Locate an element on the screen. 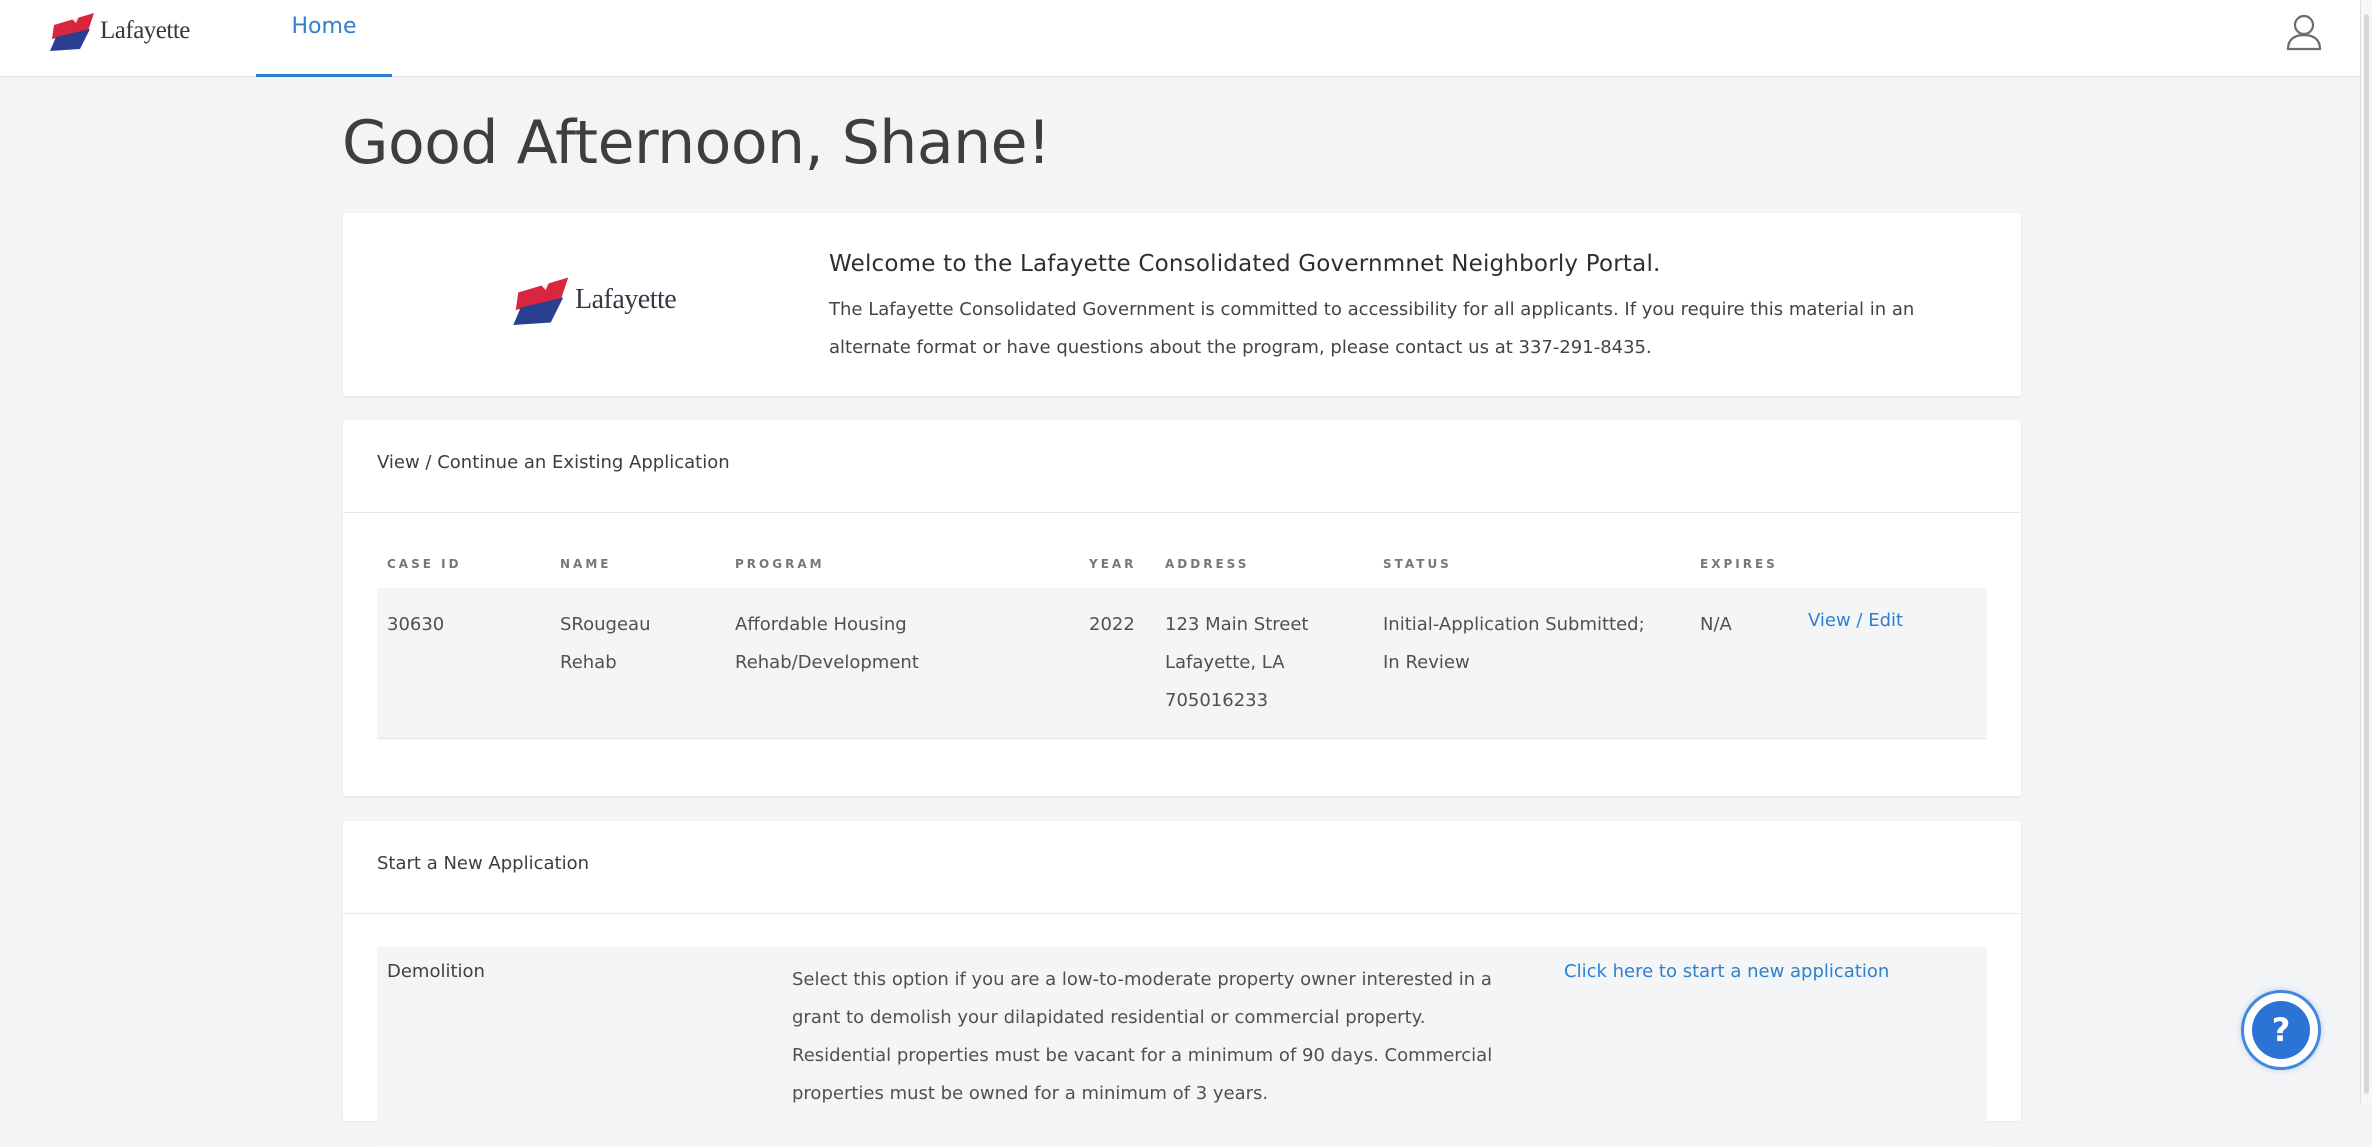 The image size is (2372, 1147). nav-tab-home: Home is located at coordinates (324, 38).